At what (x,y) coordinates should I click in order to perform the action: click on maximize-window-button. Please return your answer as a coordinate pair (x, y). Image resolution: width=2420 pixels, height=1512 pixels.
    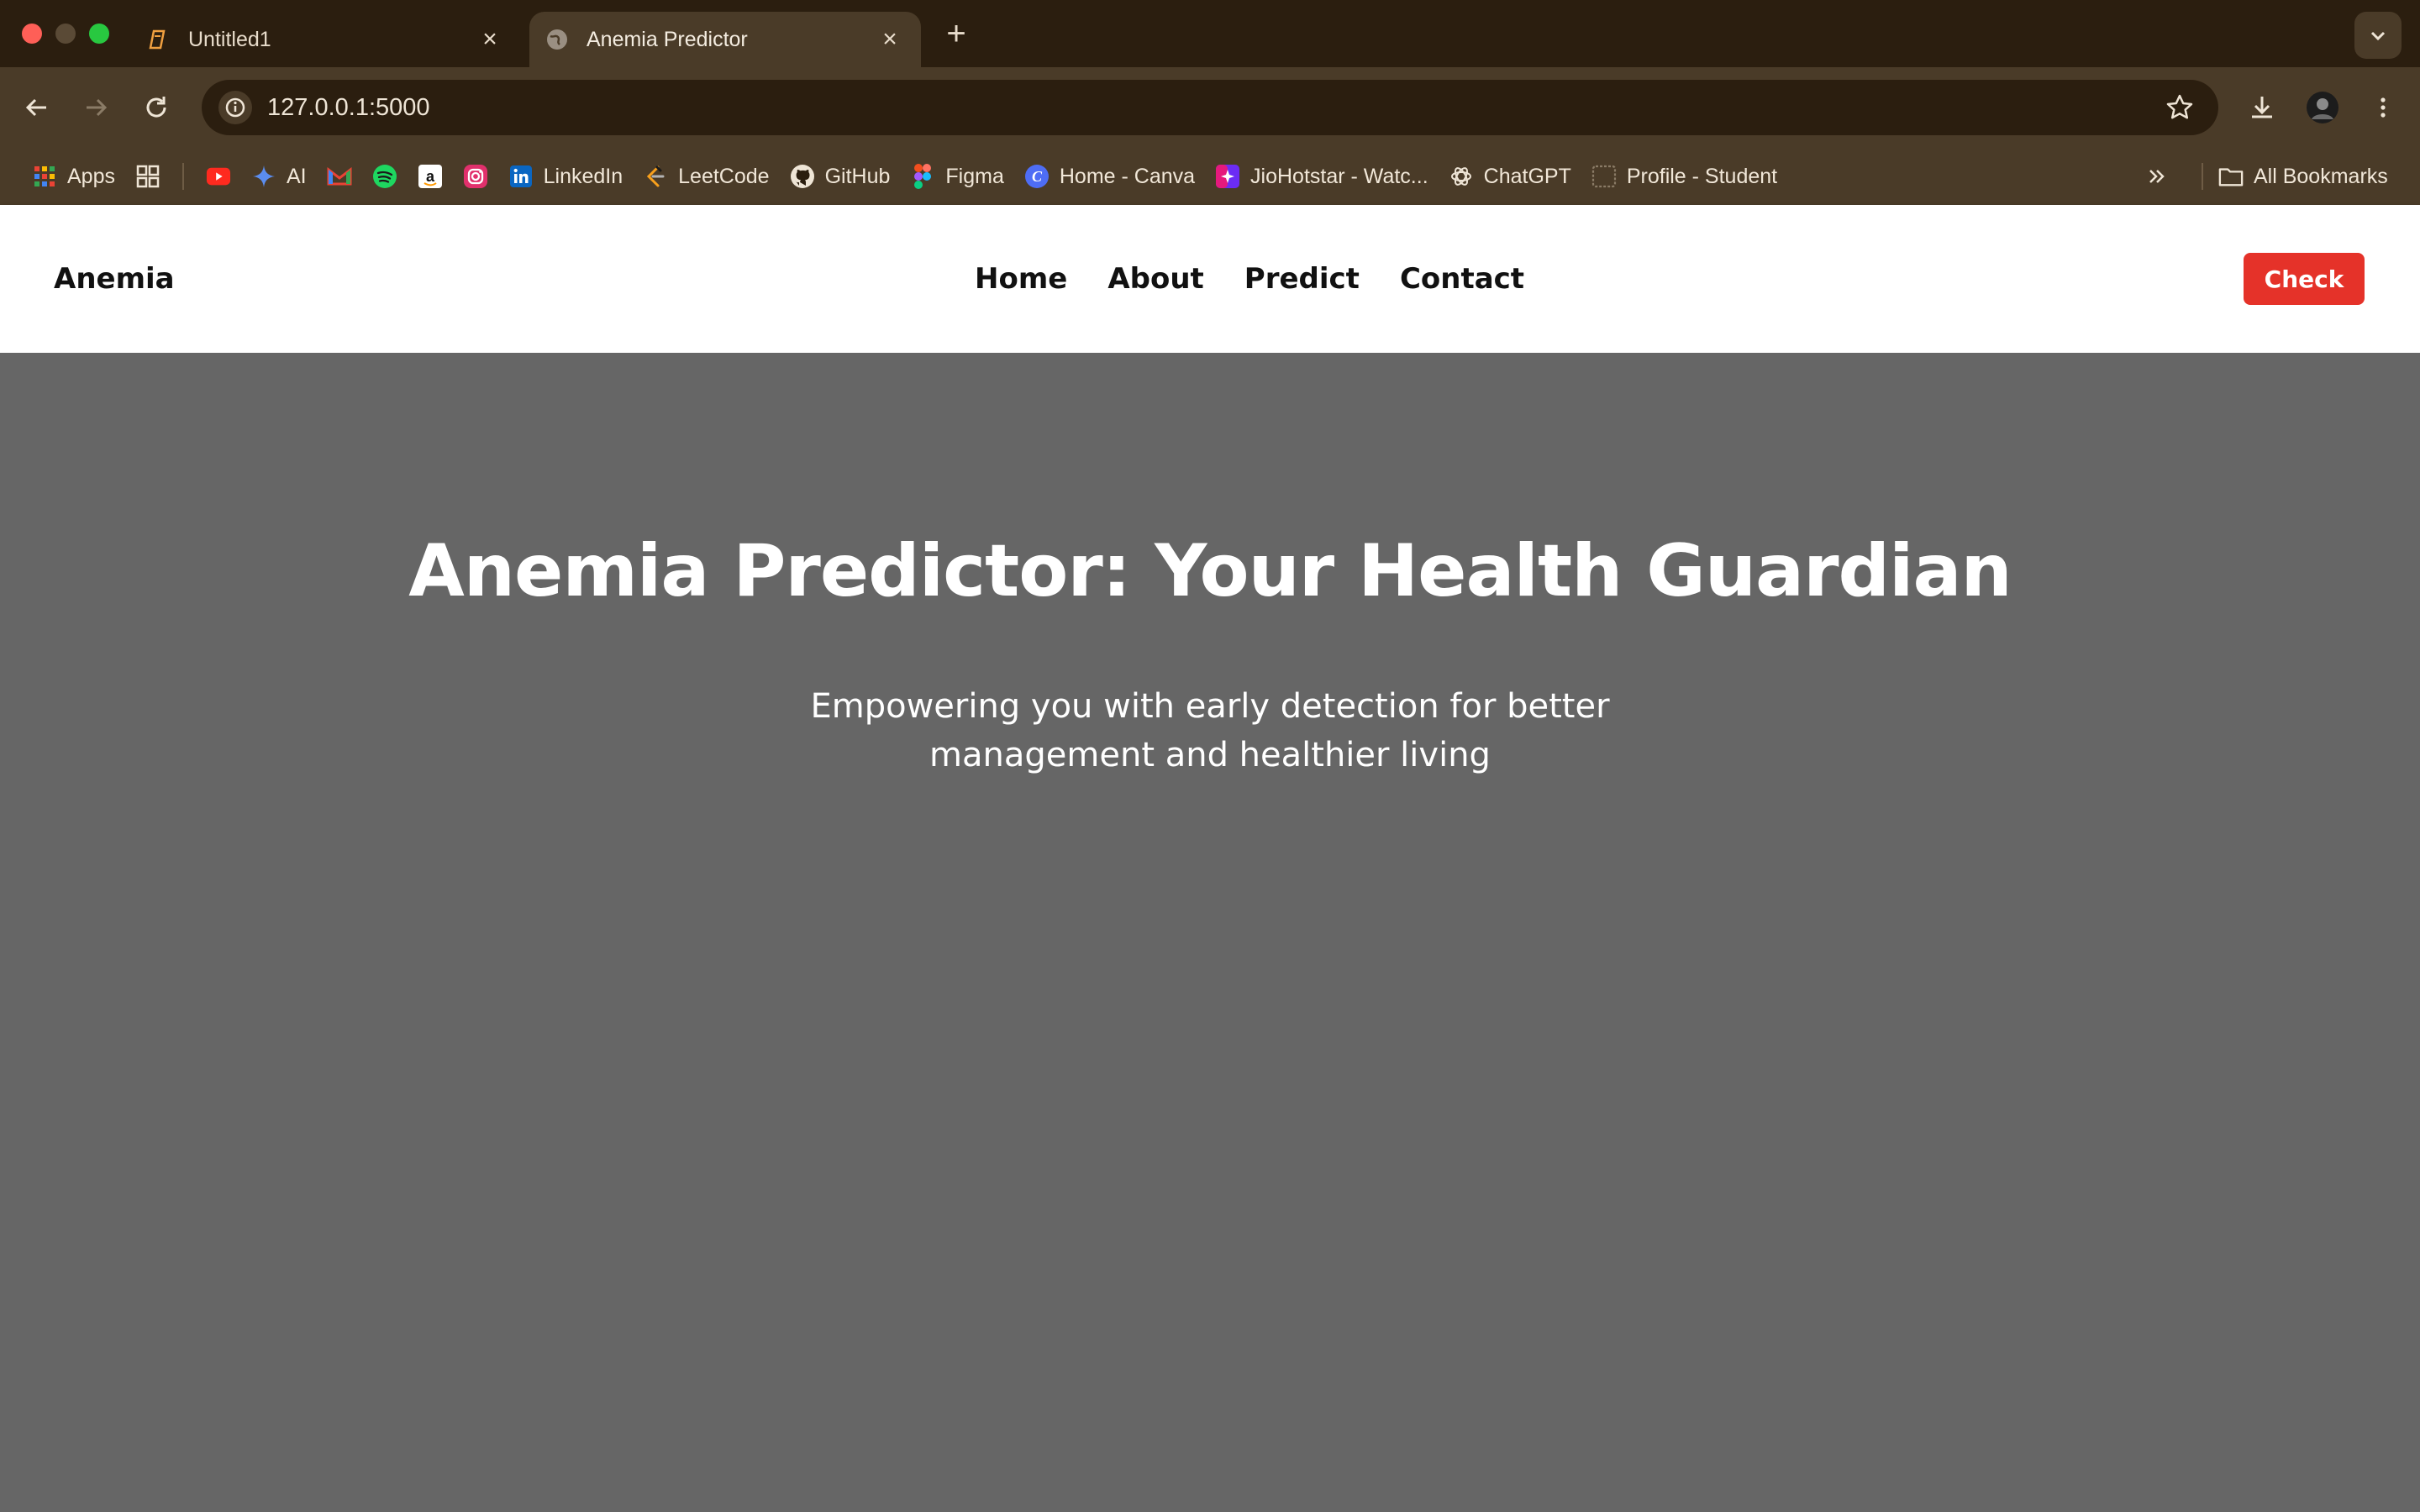
    Looking at the image, I should click on (99, 34).